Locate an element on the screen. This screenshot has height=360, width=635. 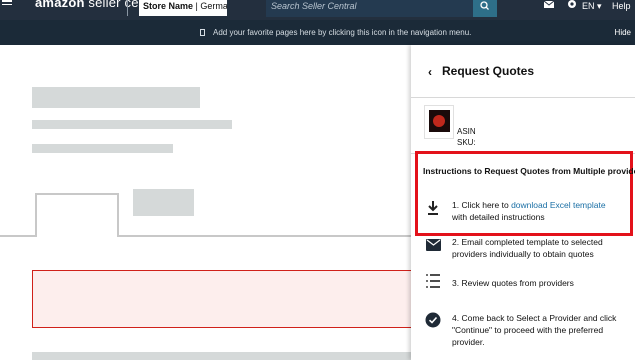
alert-box is located at coordinates (227, 299).